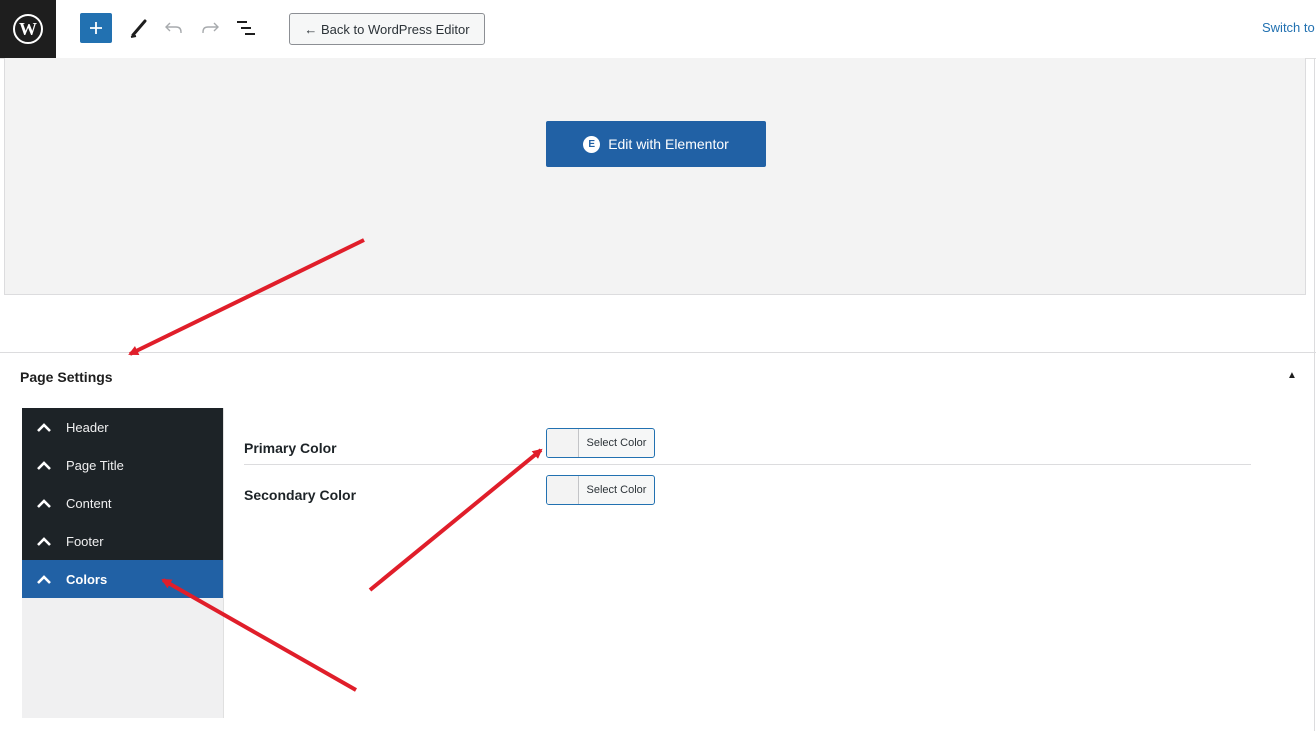 The height and width of the screenshot is (732, 1316). I want to click on collapse-toggle-icon: ▲, so click(1292, 375).